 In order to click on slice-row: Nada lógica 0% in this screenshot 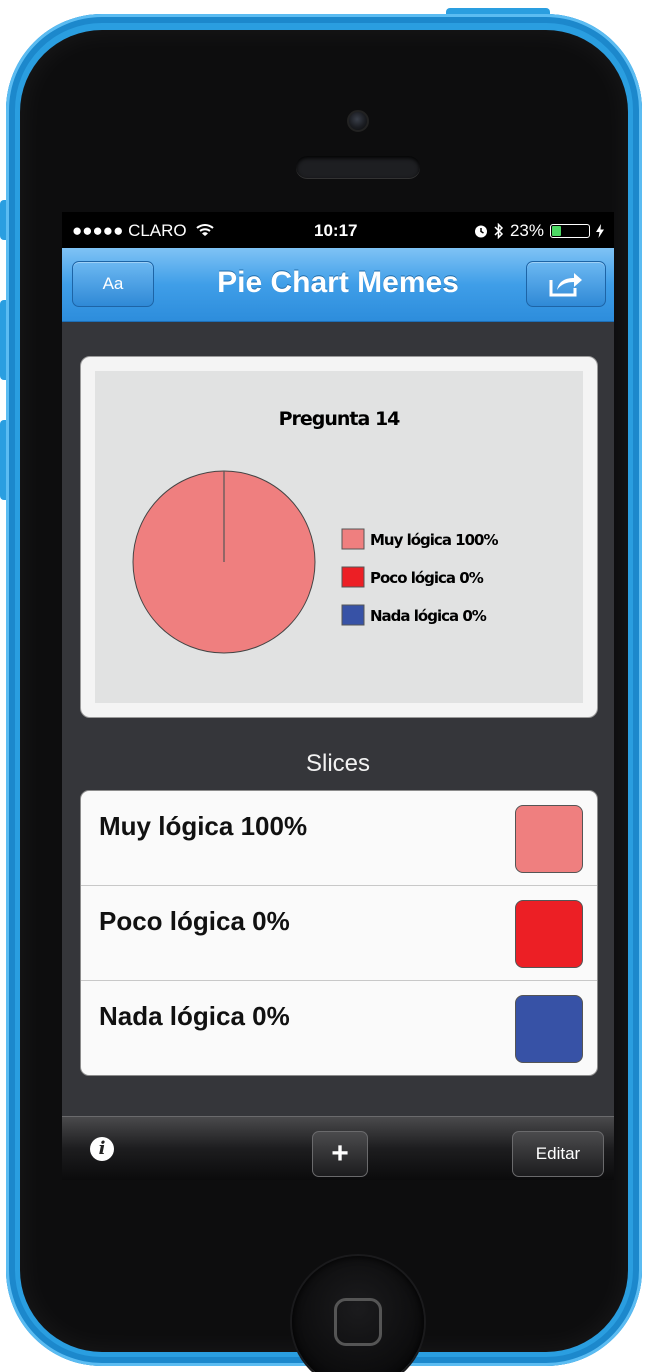, I will do `click(339, 1028)`.